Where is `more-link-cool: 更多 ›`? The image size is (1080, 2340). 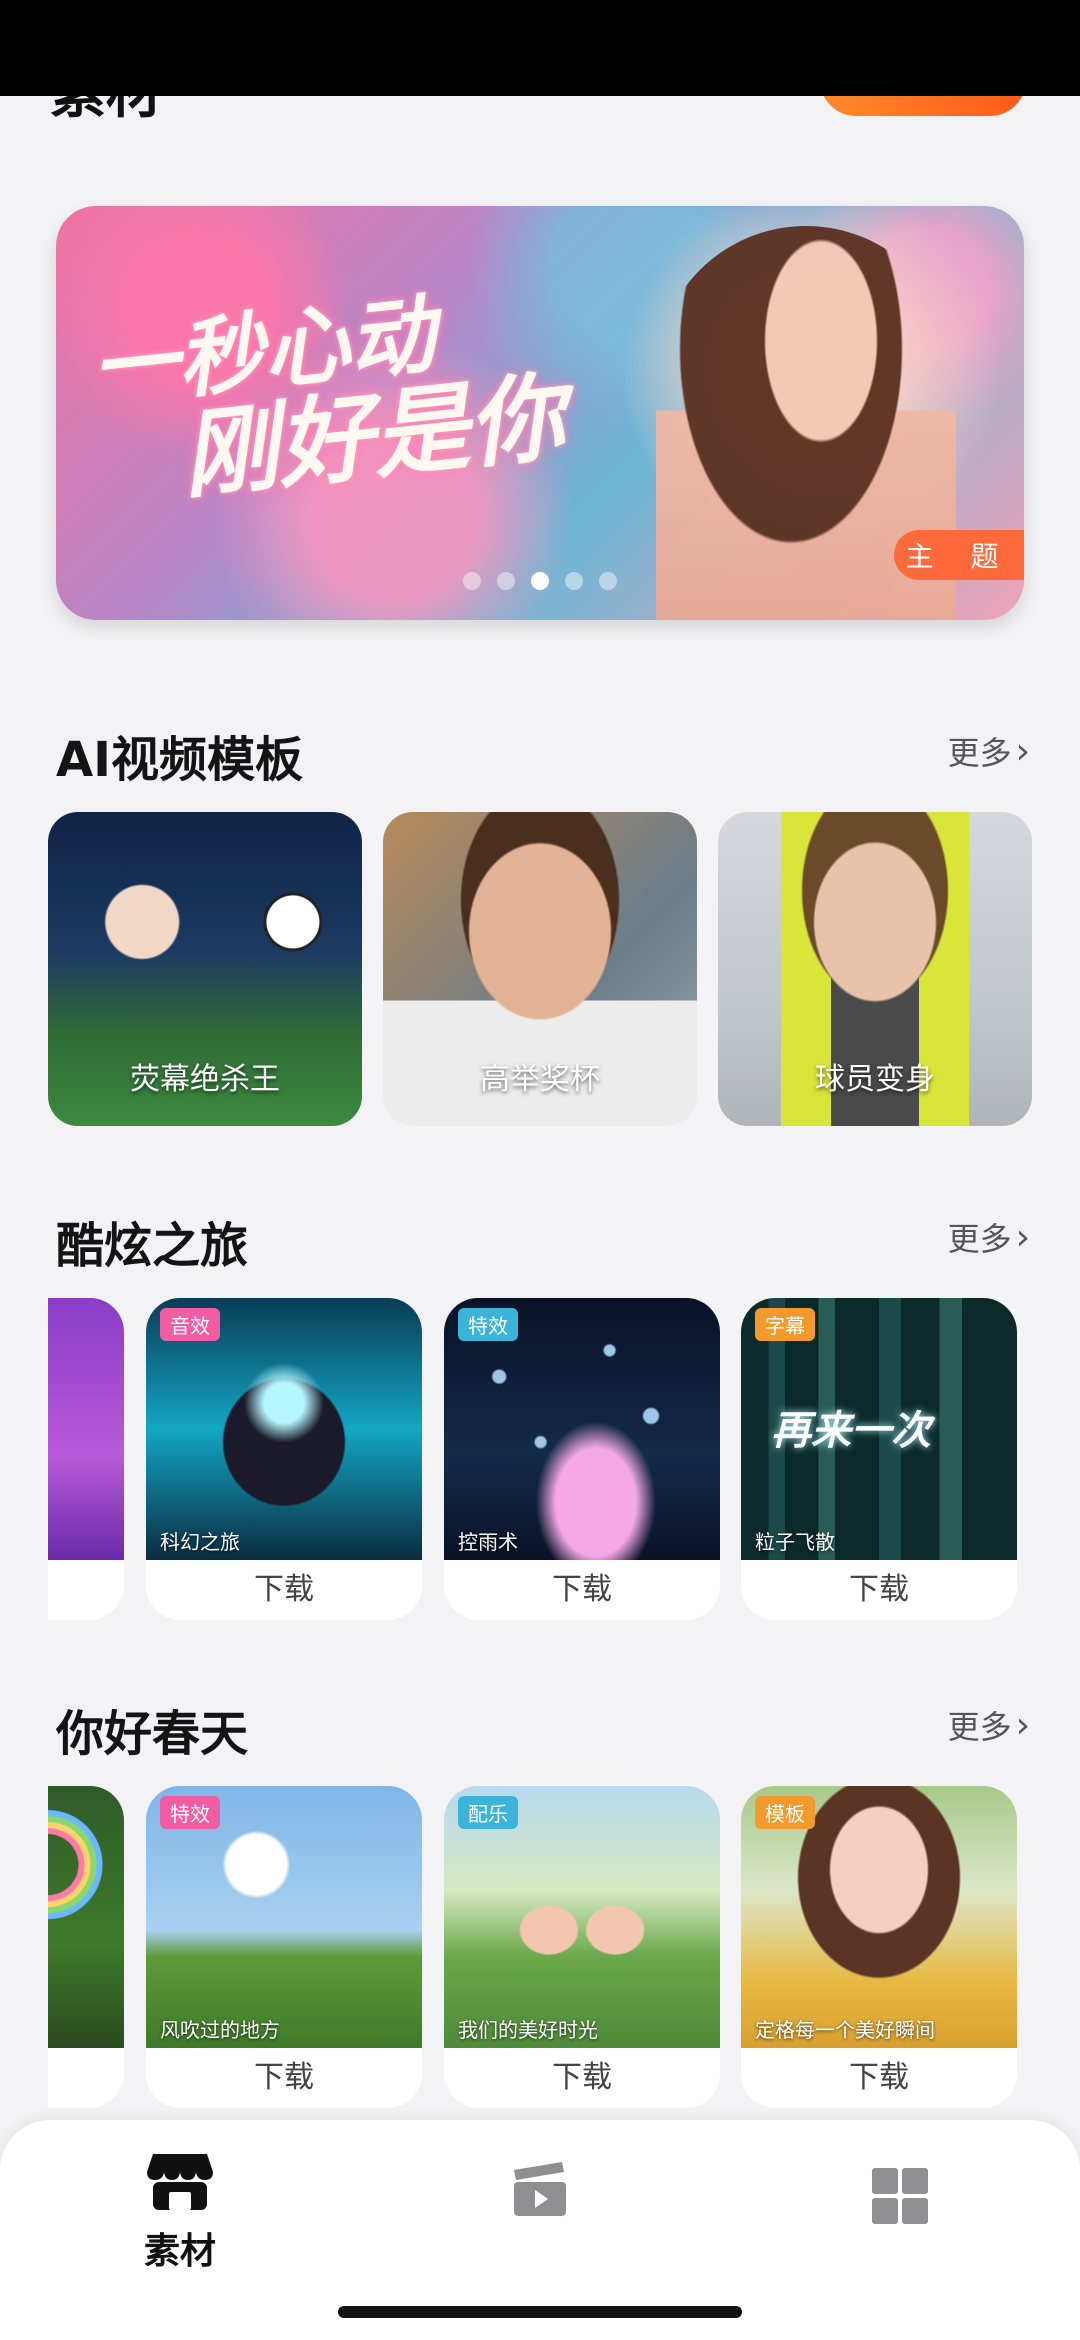
more-link-cool: 更多 › is located at coordinates (989, 1237).